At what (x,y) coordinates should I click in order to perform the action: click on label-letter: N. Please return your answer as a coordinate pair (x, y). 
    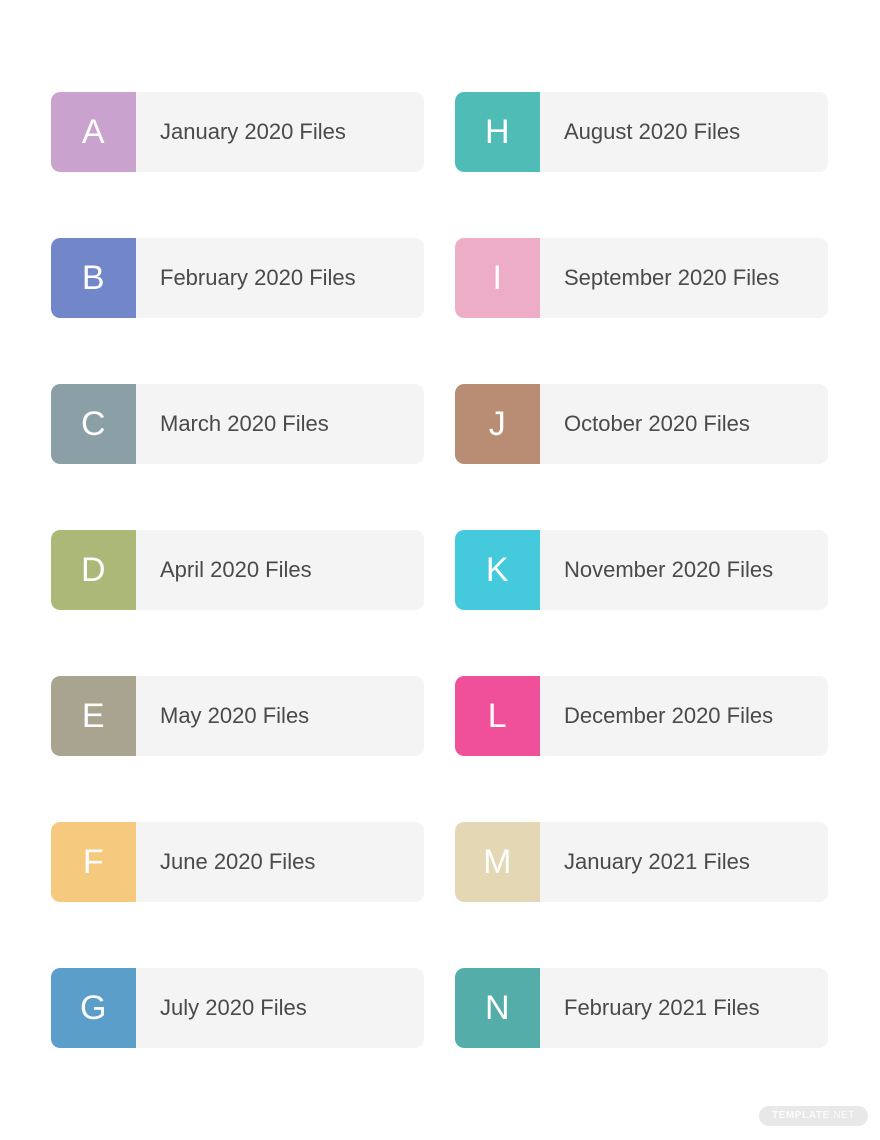
    Looking at the image, I should click on (497, 1008).